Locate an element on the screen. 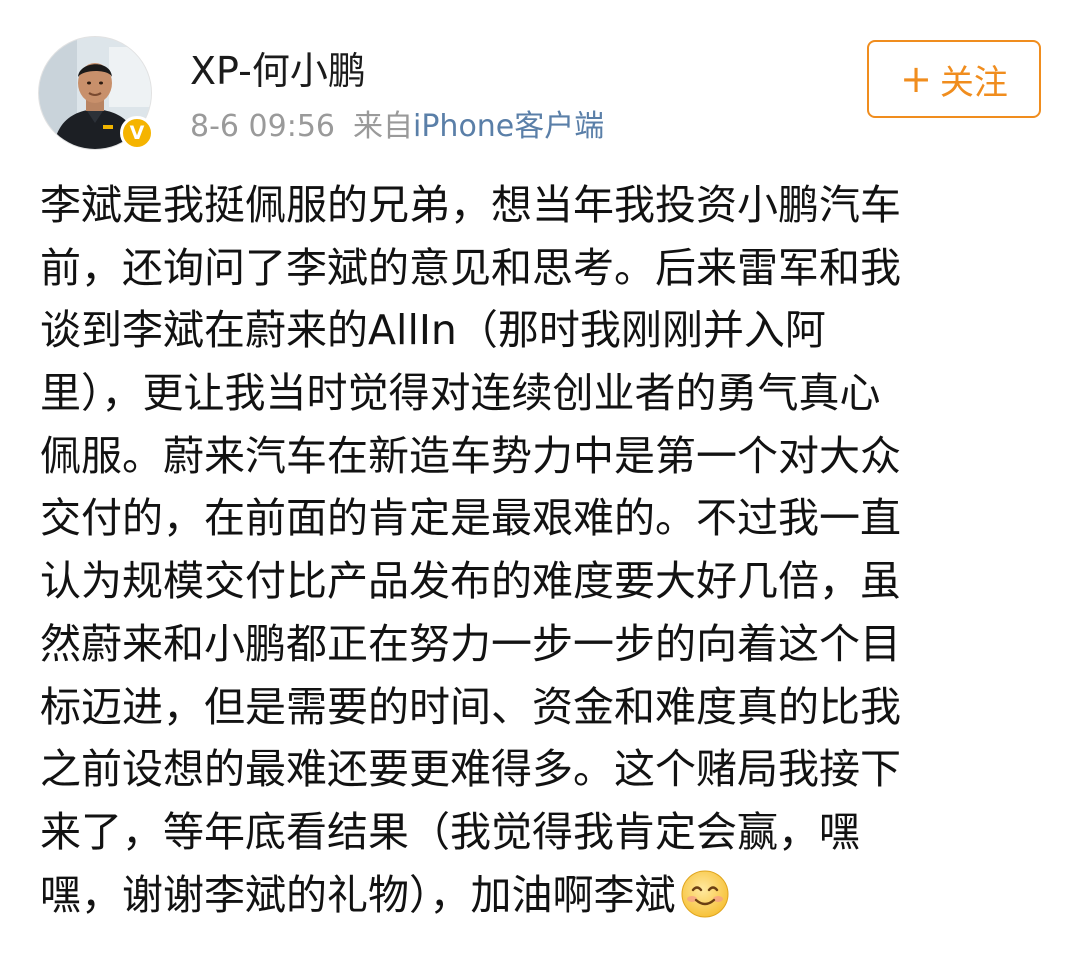 The image size is (1080, 971). content-line: 前，还询问了李斌的意见和思考。后来雷军和我 is located at coordinates (470, 267).